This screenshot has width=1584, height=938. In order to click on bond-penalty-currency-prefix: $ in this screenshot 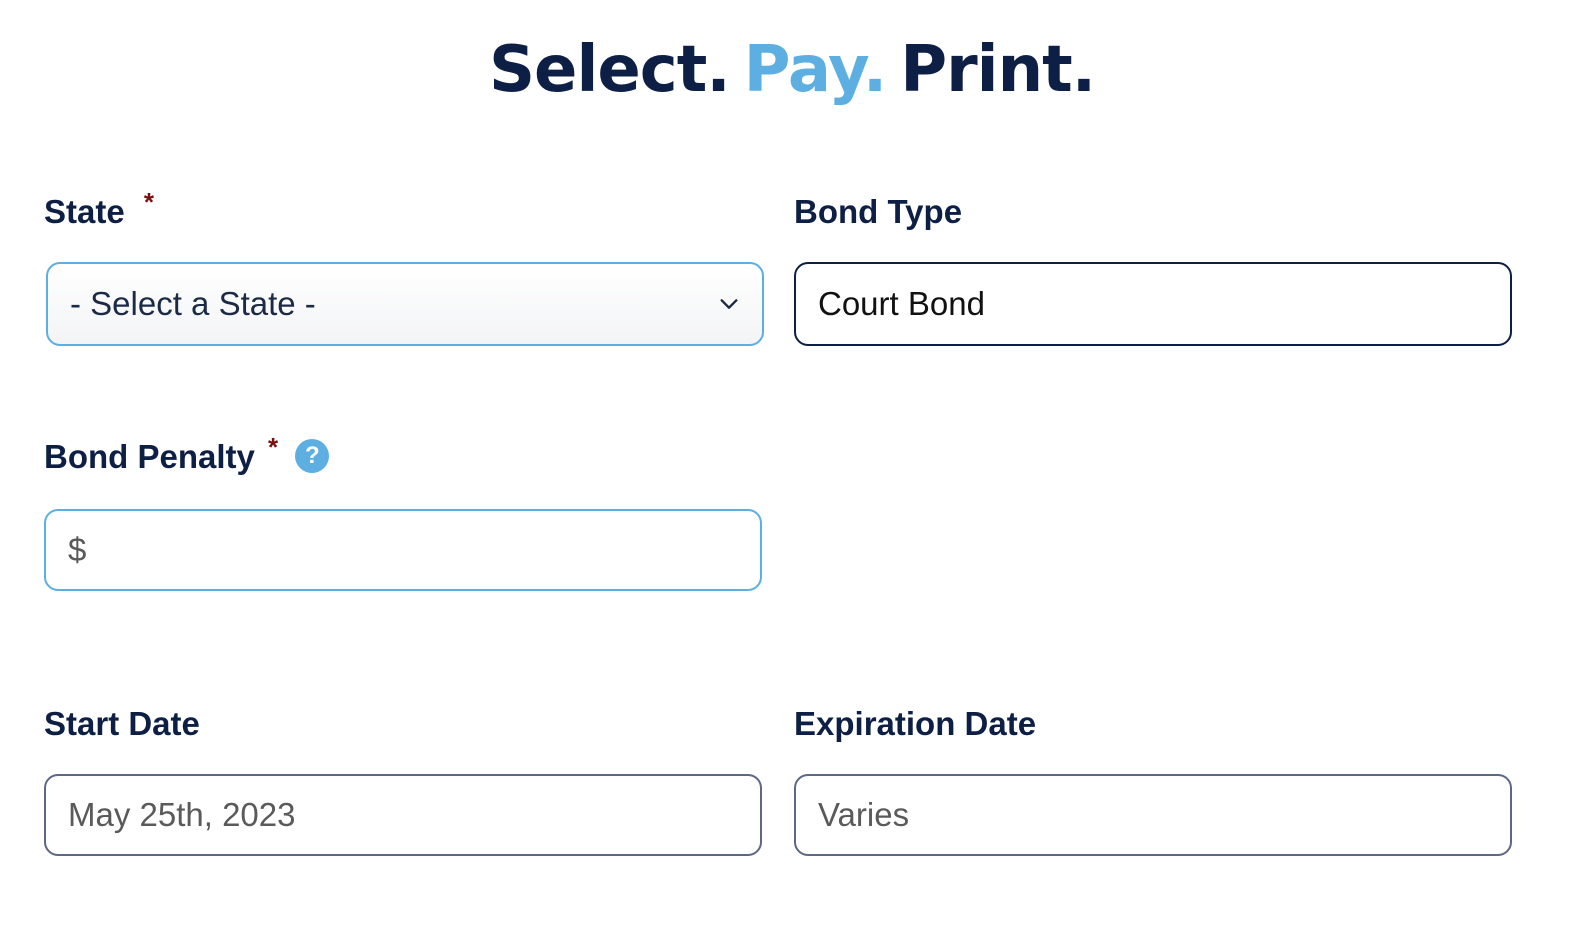, I will do `click(77, 549)`.